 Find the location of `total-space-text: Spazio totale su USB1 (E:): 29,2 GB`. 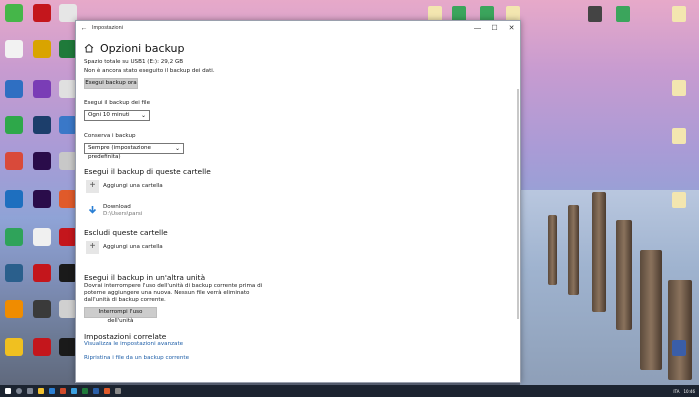

total-space-text: Spazio totale su USB1 (E:): 29,2 GB is located at coordinates (134, 62).